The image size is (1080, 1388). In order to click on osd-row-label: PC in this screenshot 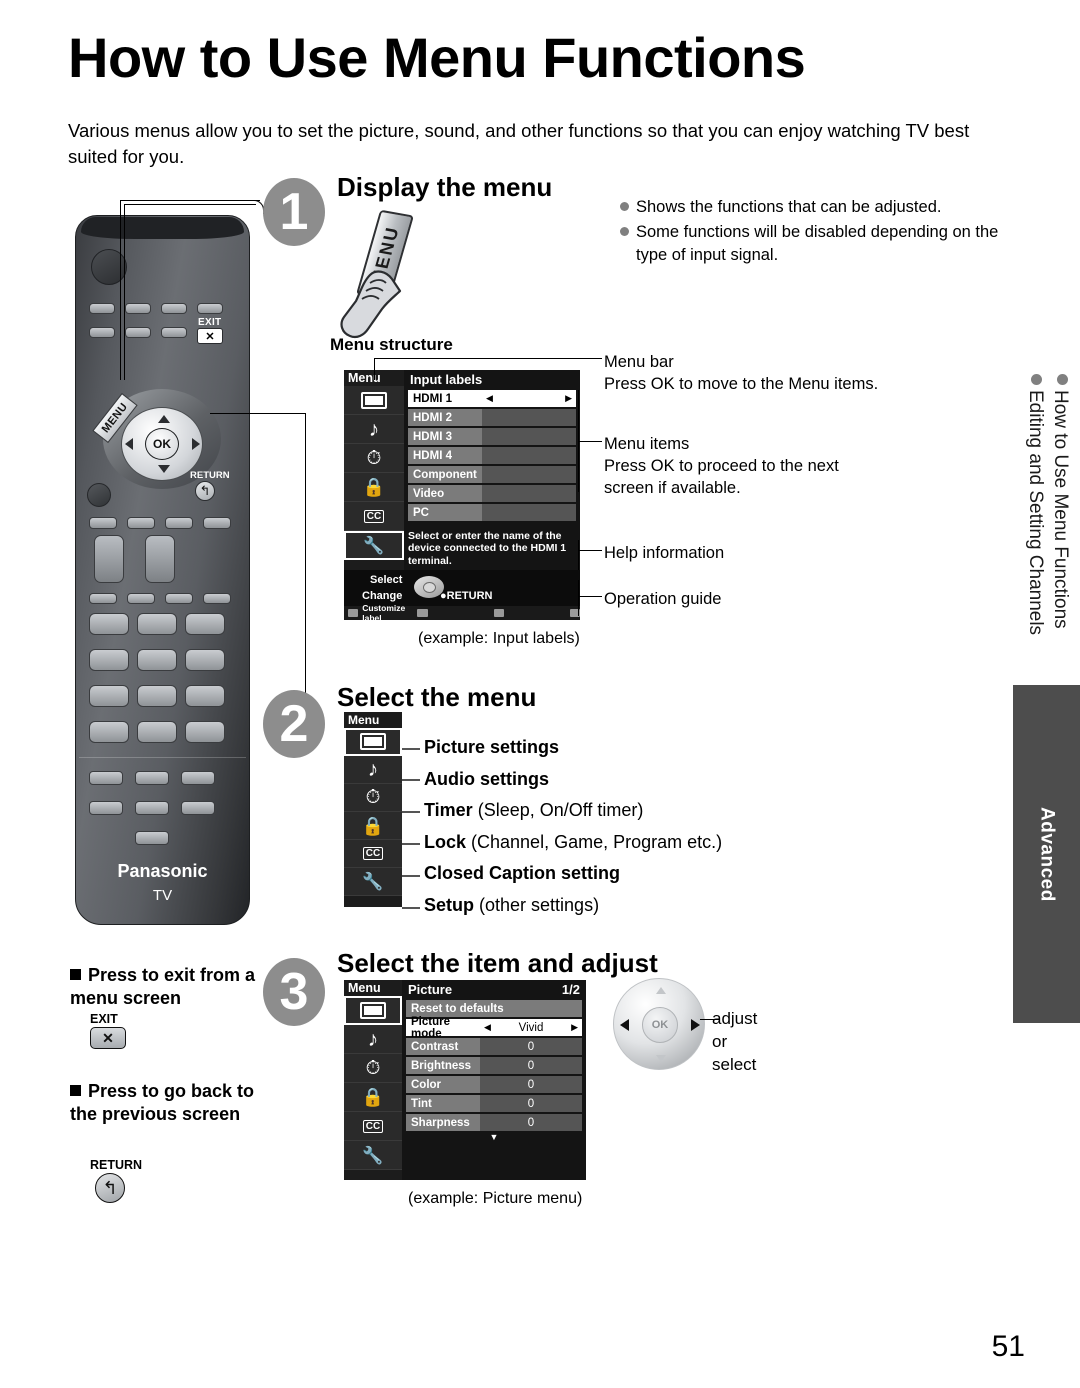, I will do `click(445, 512)`.